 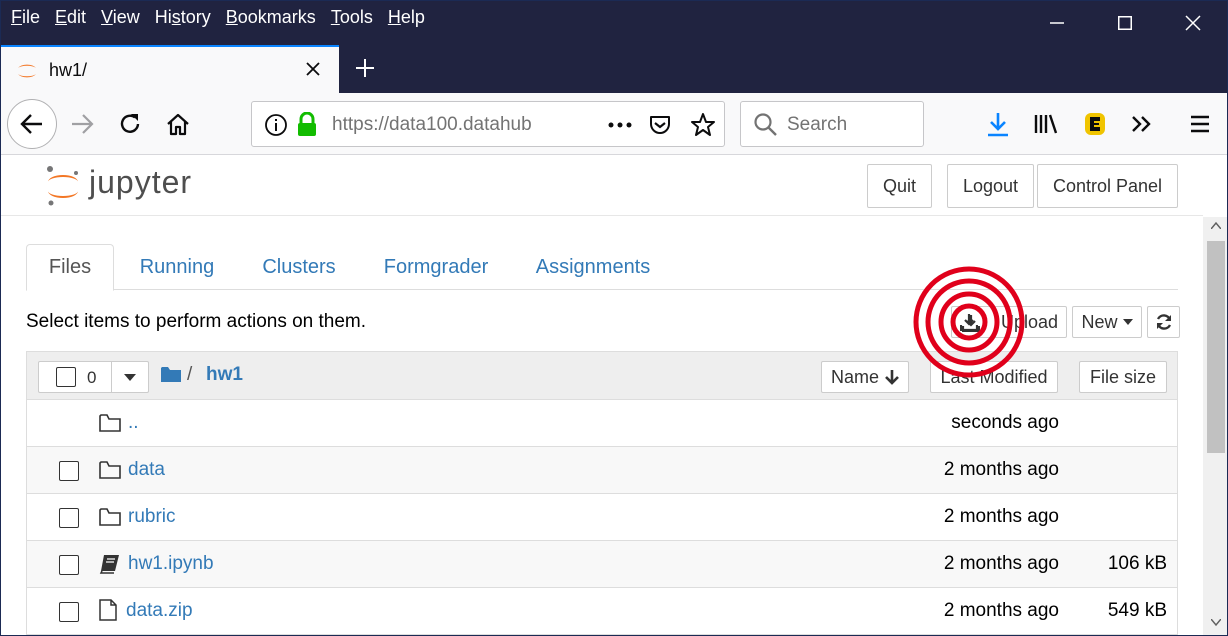 What do you see at coordinates (25, 17) in the screenshot?
I see `menu-file: File` at bounding box center [25, 17].